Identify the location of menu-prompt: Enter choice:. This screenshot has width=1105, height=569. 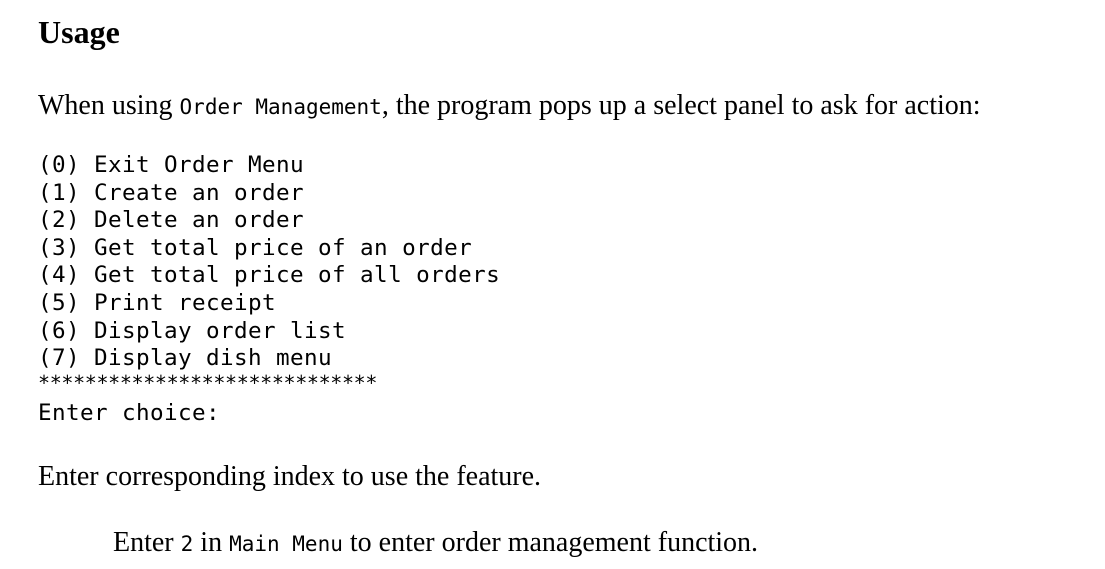
(129, 412).